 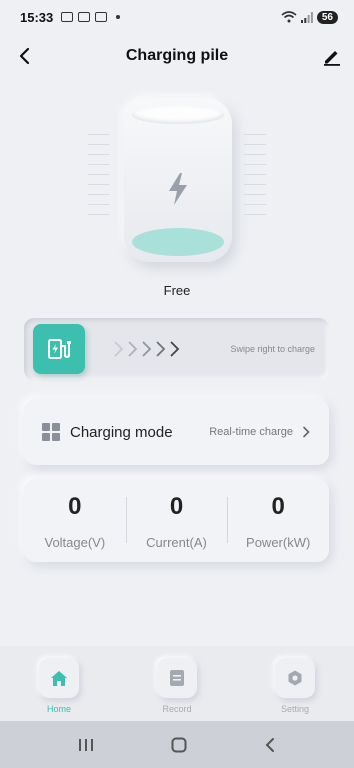 What do you see at coordinates (178, 242) in the screenshot?
I see `pile-charge-level` at bounding box center [178, 242].